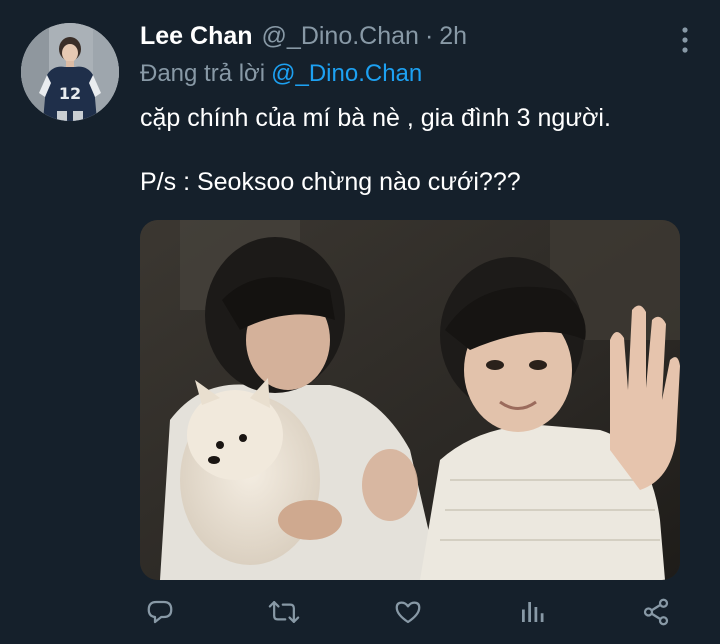  I want to click on avatar: 12, so click(70, 72).